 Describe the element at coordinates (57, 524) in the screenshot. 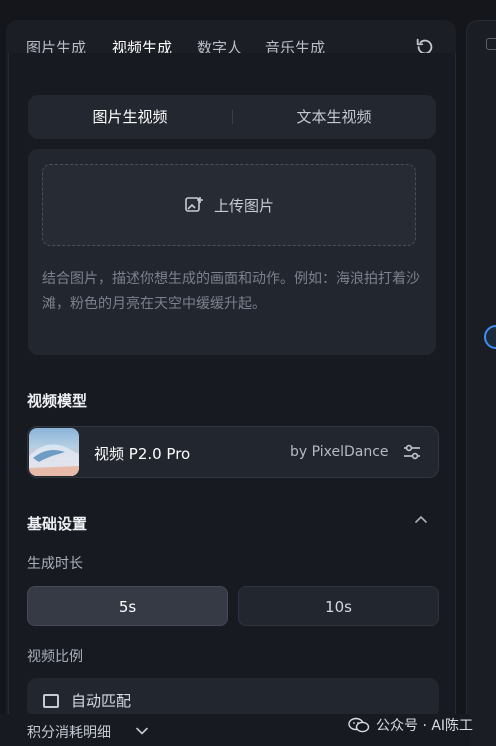

I see `basic-settings-title: 基础设置` at that location.